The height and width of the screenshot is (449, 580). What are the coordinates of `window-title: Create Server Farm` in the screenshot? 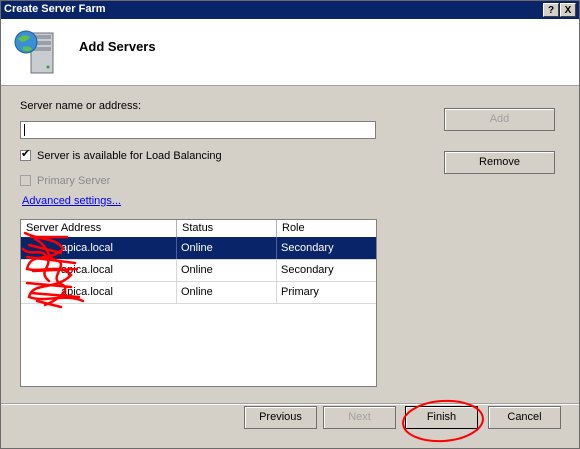 It's located at (55, 9).